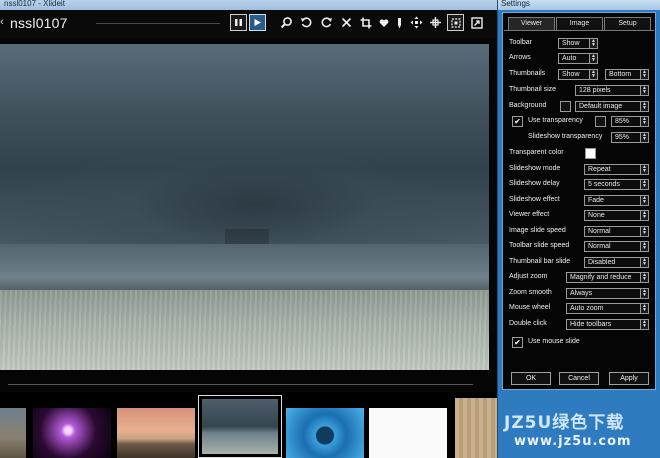 The width and height of the screenshot is (660, 458). I want to click on setting-thumbnail-size: Thumbnail size 128 pixels ▲ ▼, so click(579, 91).